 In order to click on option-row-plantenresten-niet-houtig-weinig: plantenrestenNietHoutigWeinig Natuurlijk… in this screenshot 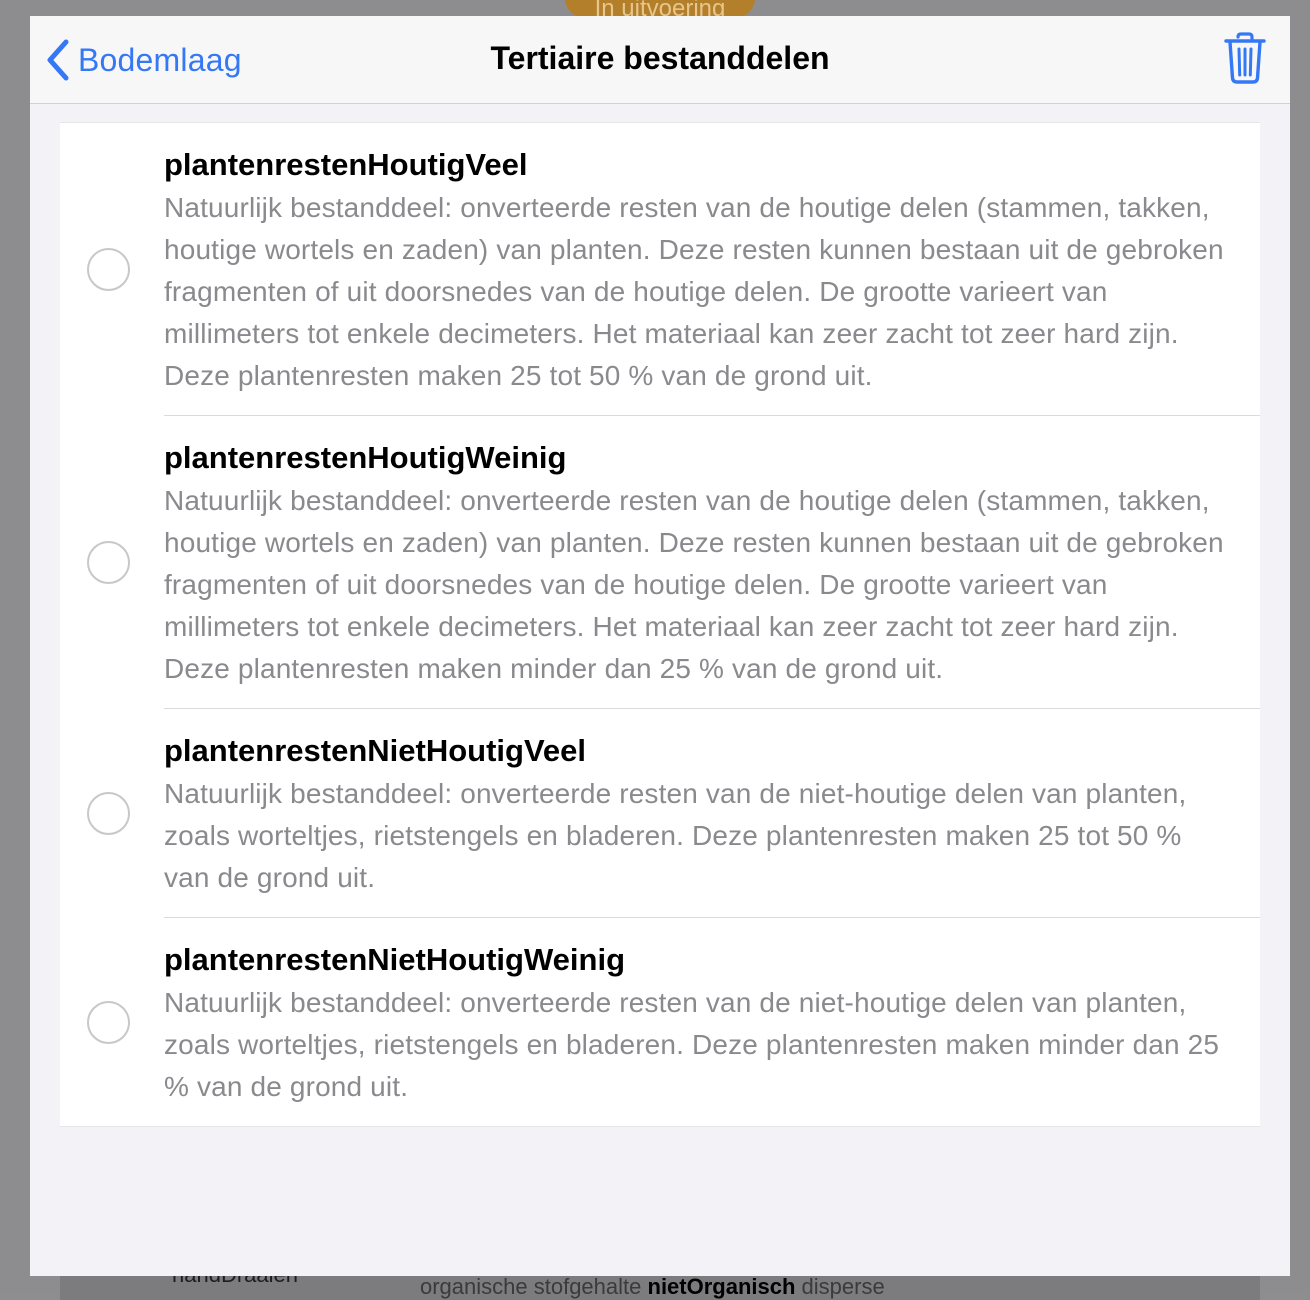, I will do `click(660, 1022)`.